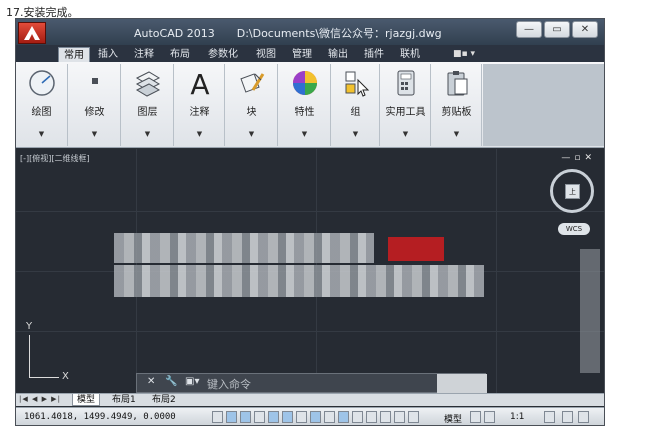  What do you see at coordinates (304, 112) in the screenshot?
I see `group-label: 特性` at bounding box center [304, 112].